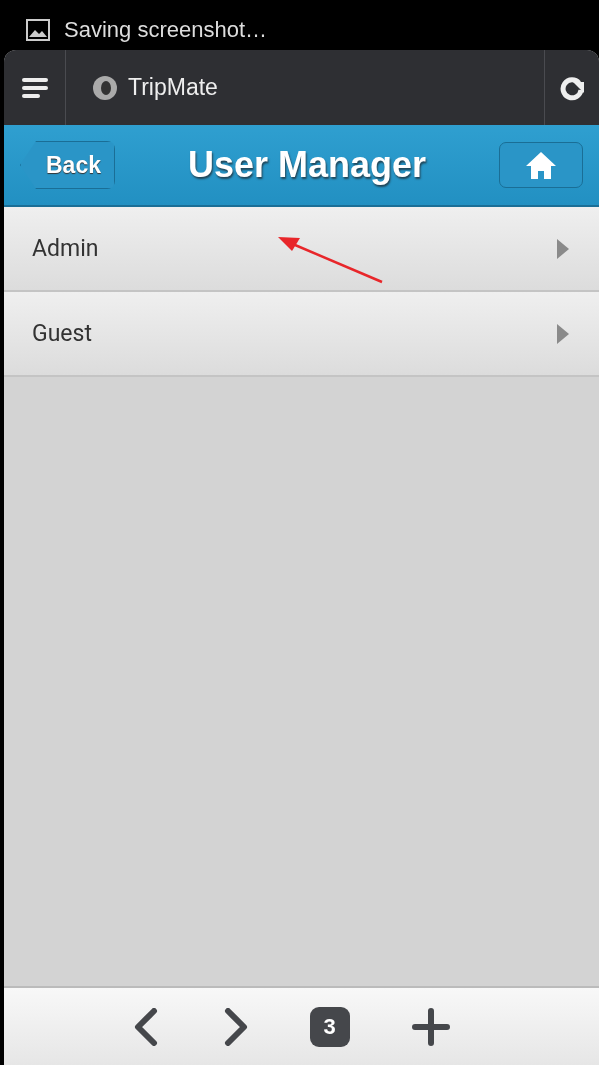 The width and height of the screenshot is (599, 1065). What do you see at coordinates (301, 334) in the screenshot?
I see `user-list-item: Guest` at bounding box center [301, 334].